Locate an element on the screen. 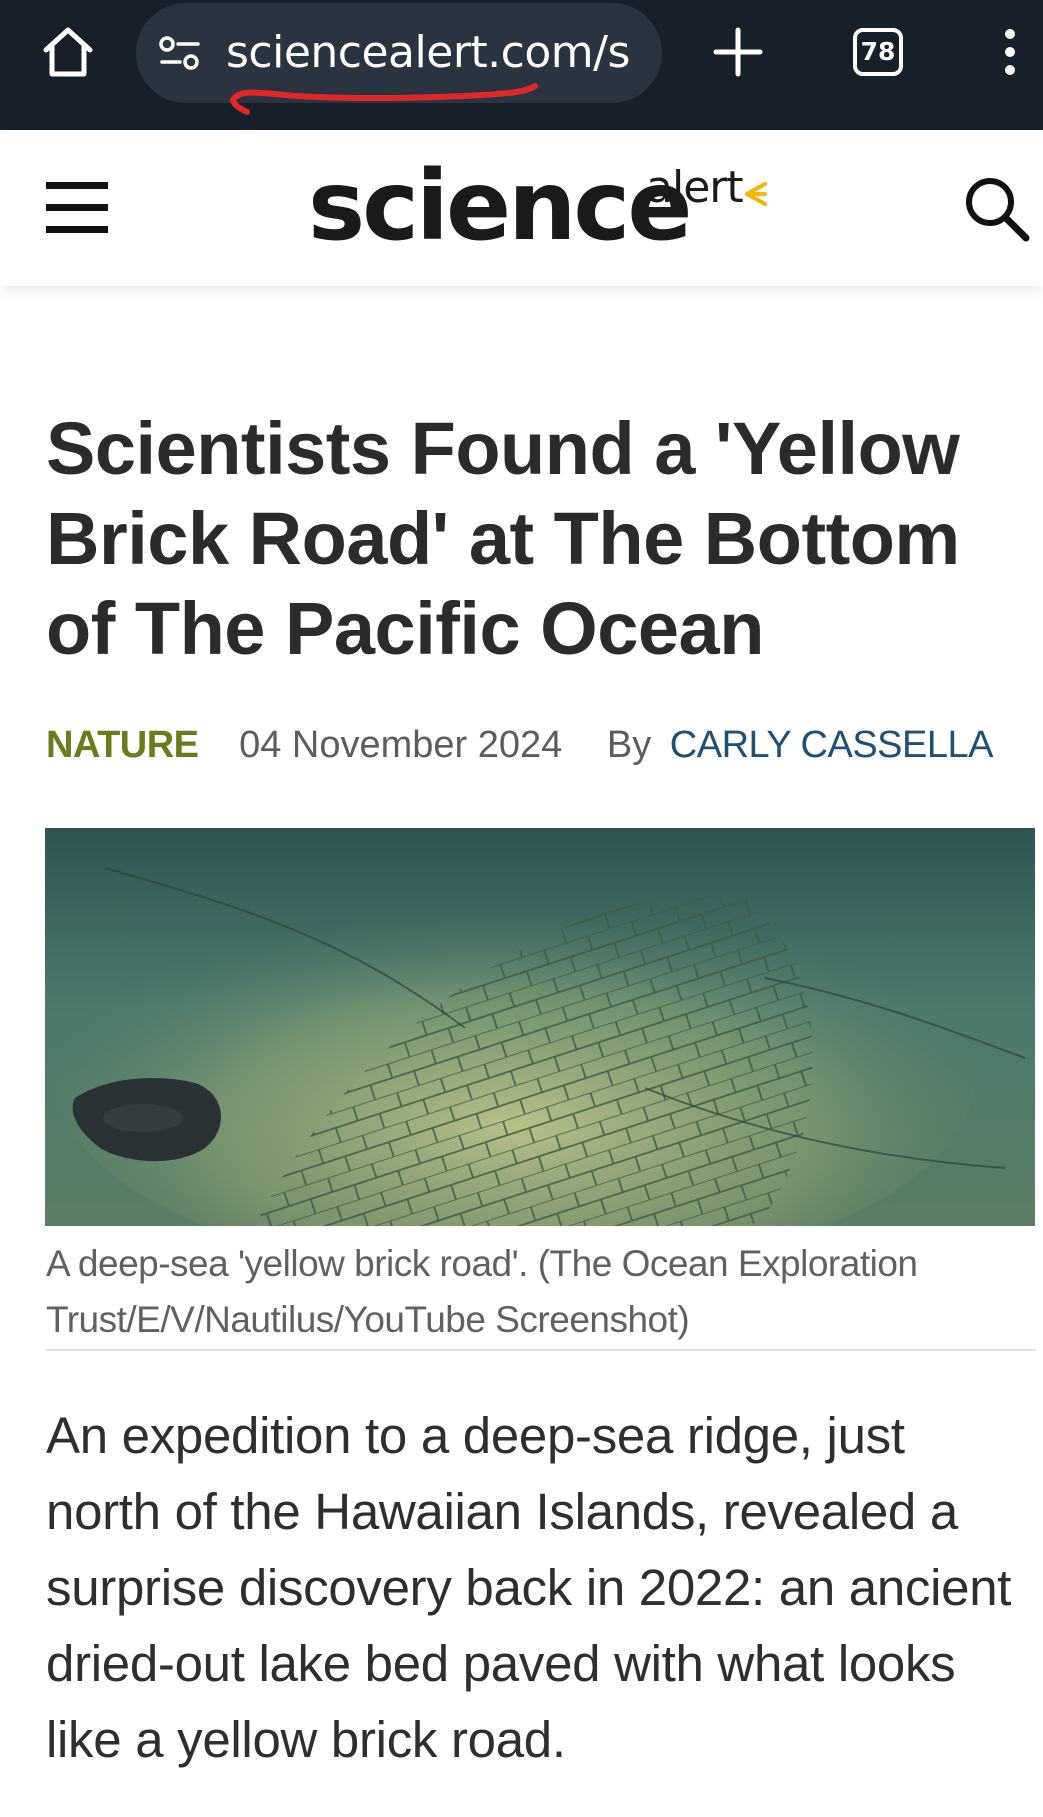 The width and height of the screenshot is (1043, 1817). site-header: science alert is located at coordinates (521, 208).